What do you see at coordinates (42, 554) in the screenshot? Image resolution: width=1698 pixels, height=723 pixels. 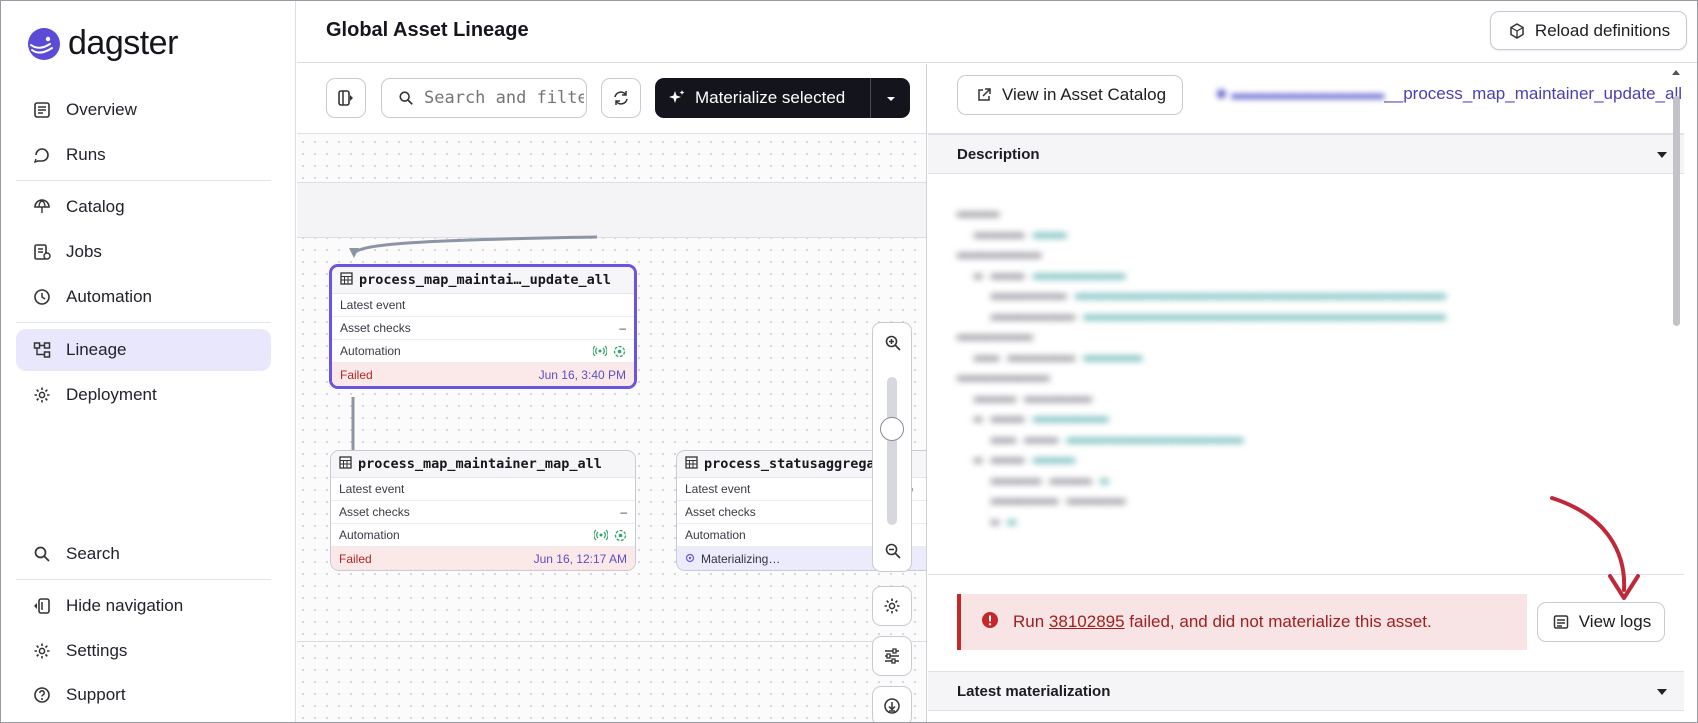 I see `search-icon` at bounding box center [42, 554].